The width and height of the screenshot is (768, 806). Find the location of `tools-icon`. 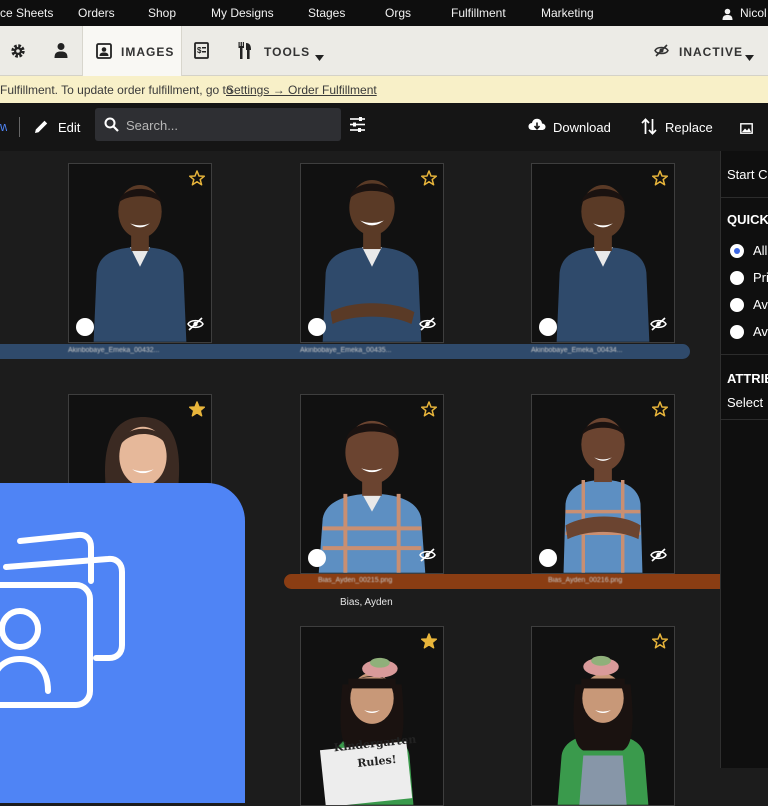

tools-icon is located at coordinates (245, 53).